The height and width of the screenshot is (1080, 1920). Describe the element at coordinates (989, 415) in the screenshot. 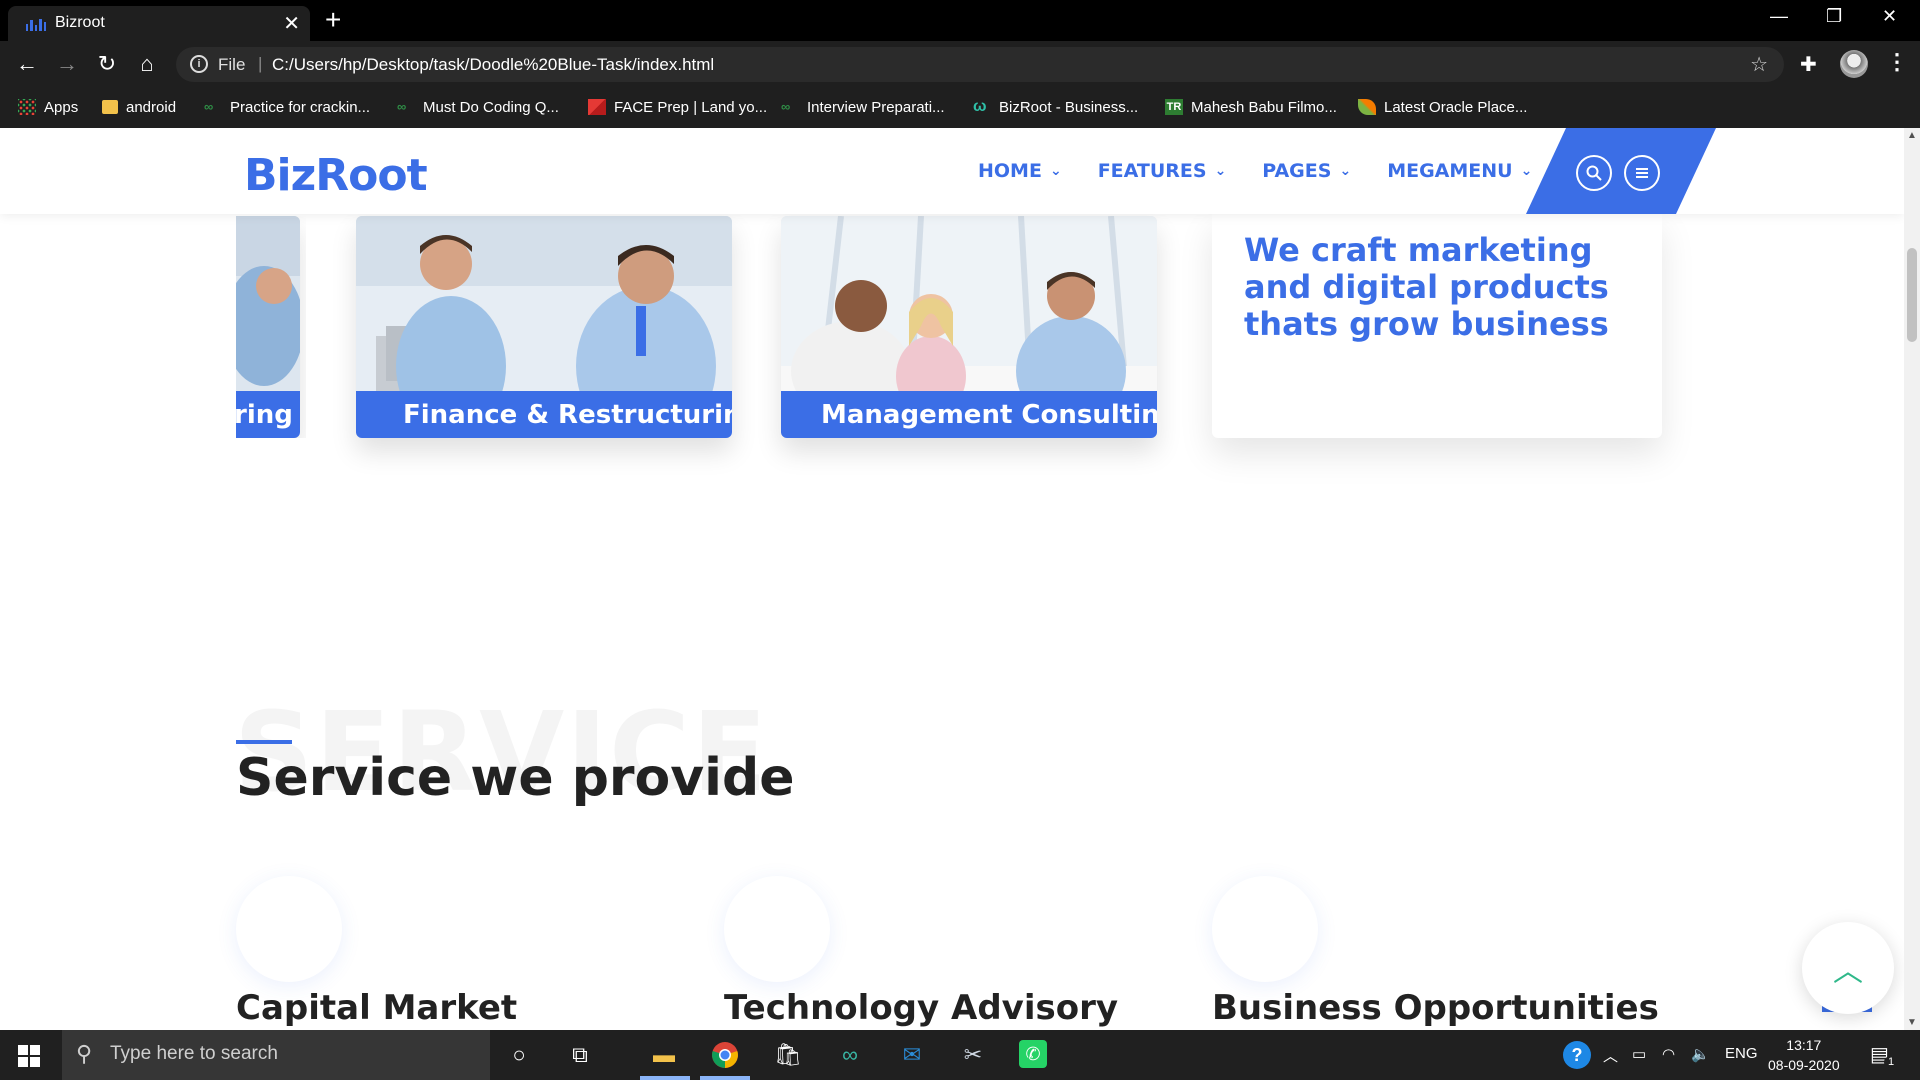

I see `card-label: Management Consulting` at that location.